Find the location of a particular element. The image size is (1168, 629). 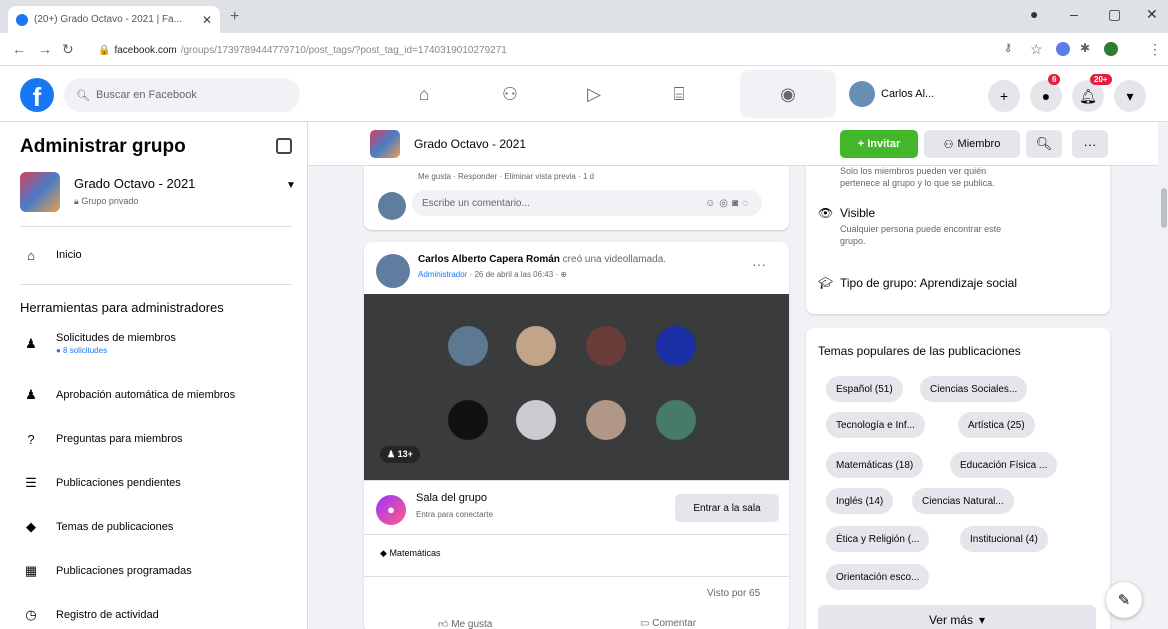

home-icon: ⌂ is located at coordinates (424, 94).